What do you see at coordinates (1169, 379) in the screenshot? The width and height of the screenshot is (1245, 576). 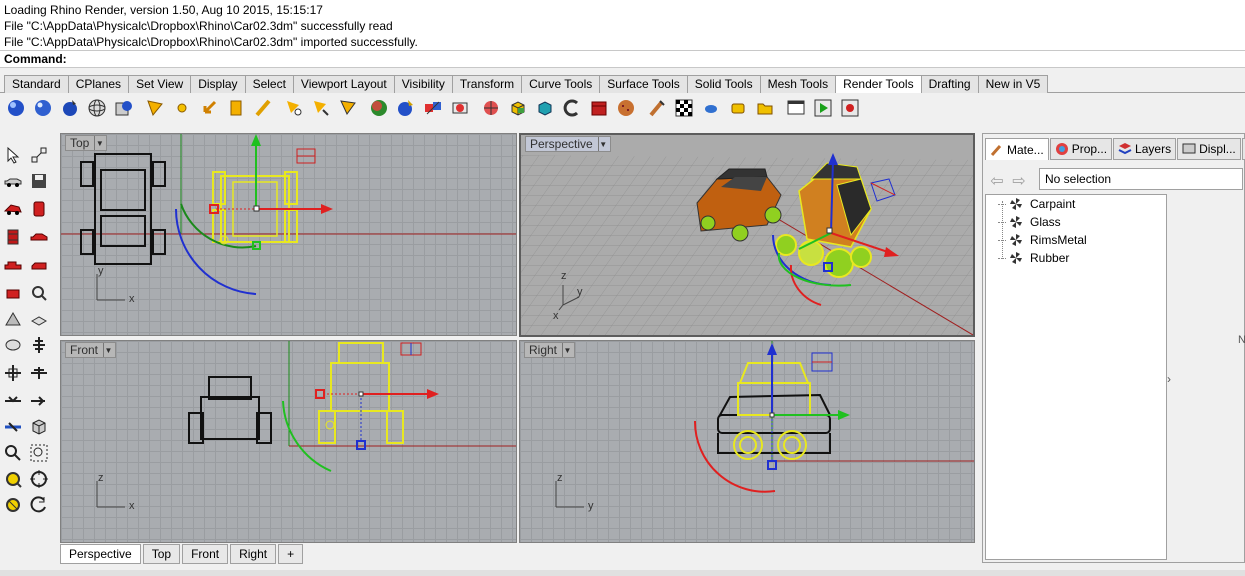 I see `splitter-chevron-icon: ›` at bounding box center [1169, 379].